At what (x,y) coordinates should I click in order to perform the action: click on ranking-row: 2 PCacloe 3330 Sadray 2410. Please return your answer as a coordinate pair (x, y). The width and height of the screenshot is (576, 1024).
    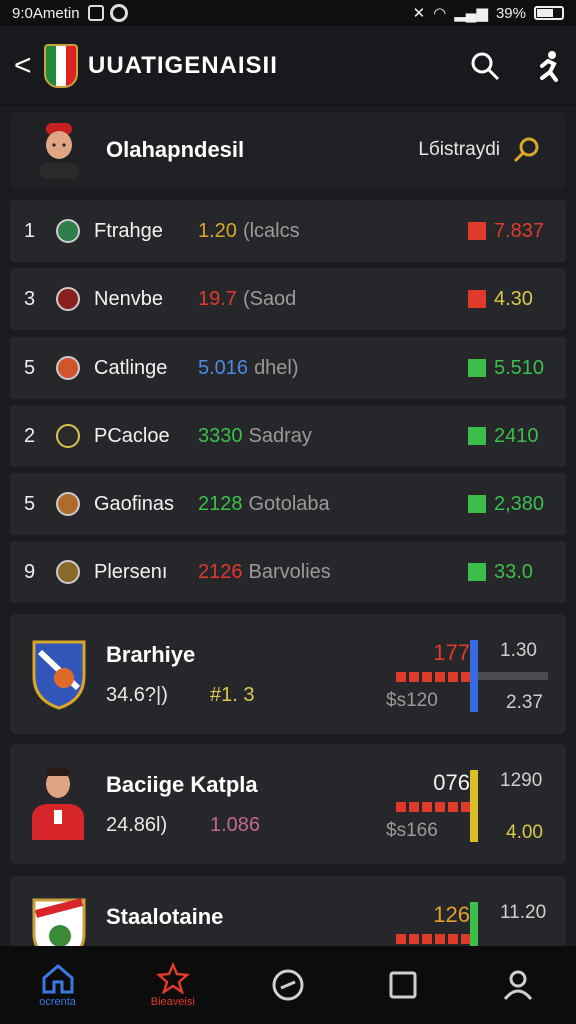
    Looking at the image, I should click on (288, 436).